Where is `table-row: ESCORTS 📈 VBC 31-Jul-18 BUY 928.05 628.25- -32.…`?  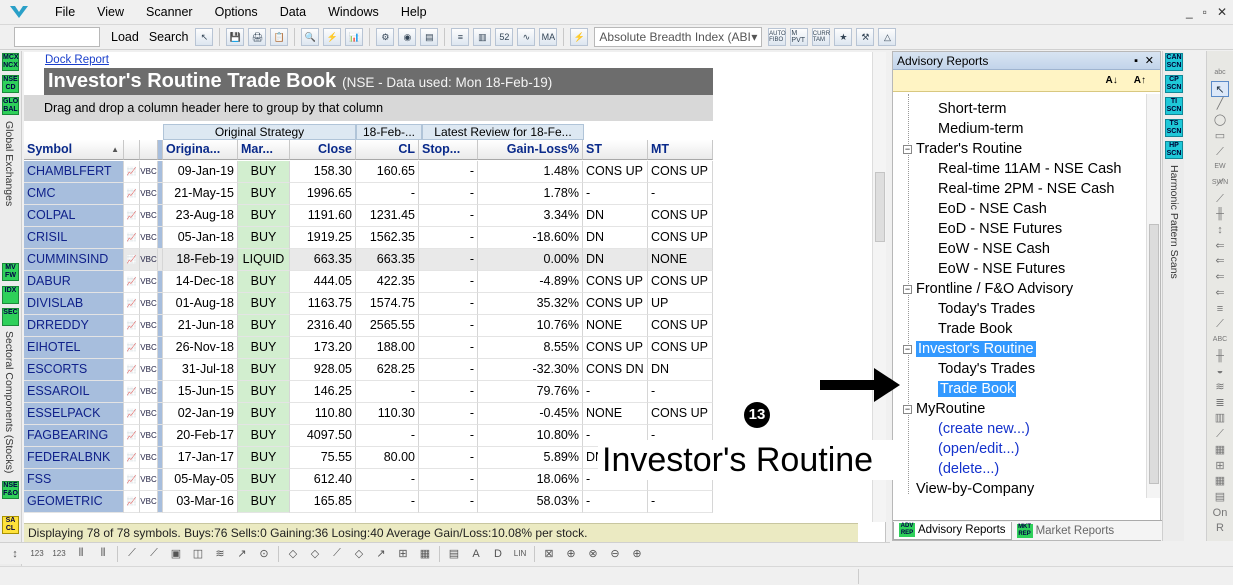
table-row: ESCORTS 📈 VBC 31-Jul-18 BUY 928.05 628.25- -32.… is located at coordinates (368, 370).